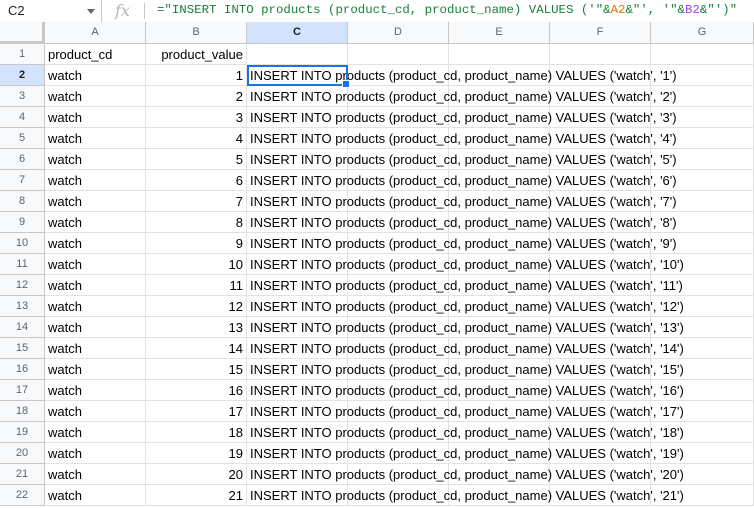  Describe the element at coordinates (22, 369) in the screenshot. I see `row-header: 16` at that location.